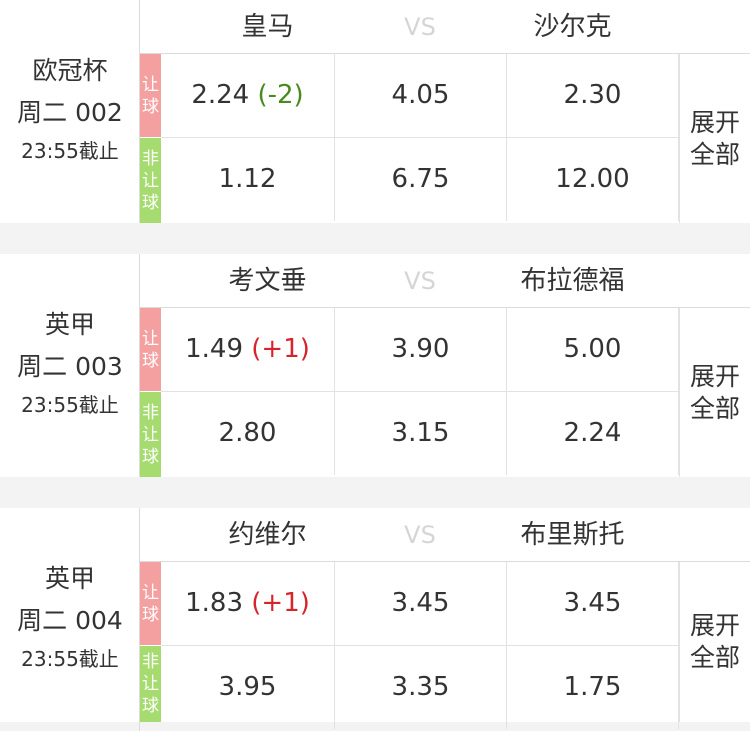  I want to click on odds-away-win: 1.75, so click(593, 687).